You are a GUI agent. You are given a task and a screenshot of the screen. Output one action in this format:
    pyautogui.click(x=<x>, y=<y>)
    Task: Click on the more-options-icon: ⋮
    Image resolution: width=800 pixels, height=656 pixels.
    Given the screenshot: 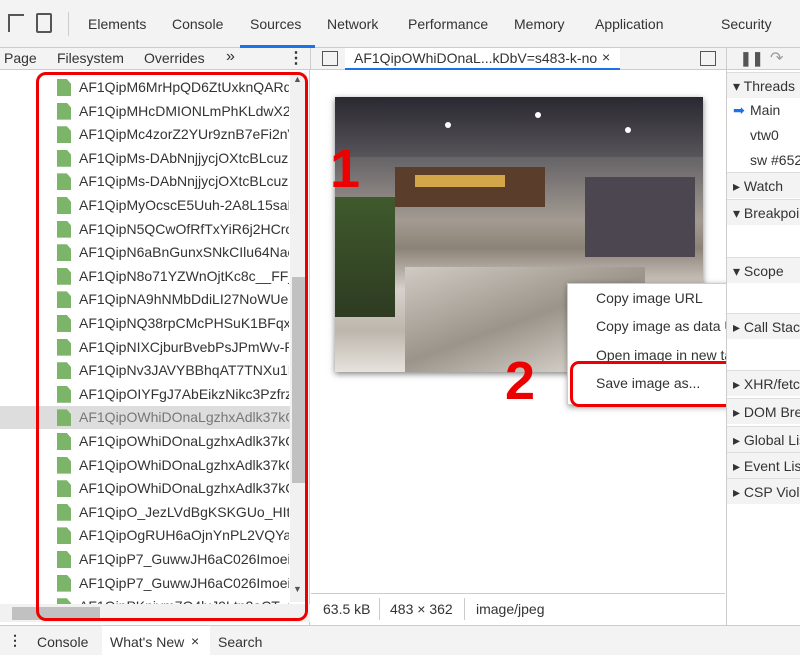 What is the action you would take?
    pyautogui.click(x=296, y=58)
    